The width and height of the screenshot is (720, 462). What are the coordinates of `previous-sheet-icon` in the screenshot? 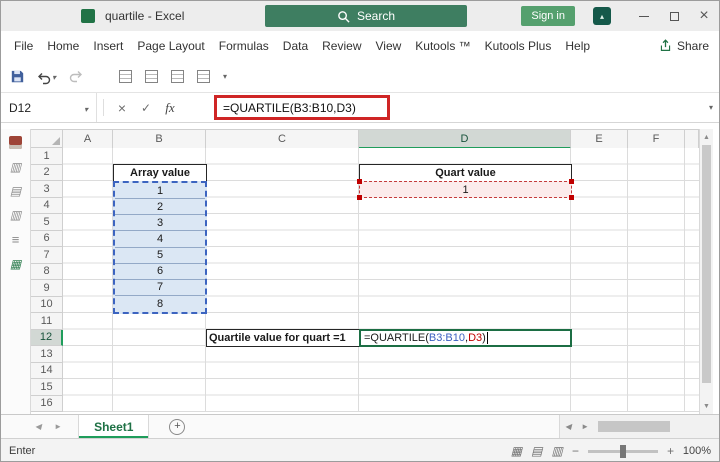 It's located at (38, 426).